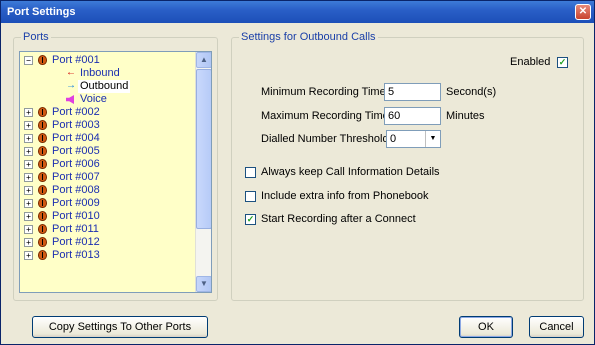  Describe the element at coordinates (393, 139) in the screenshot. I see `dialled-threshold-value: 0` at that location.